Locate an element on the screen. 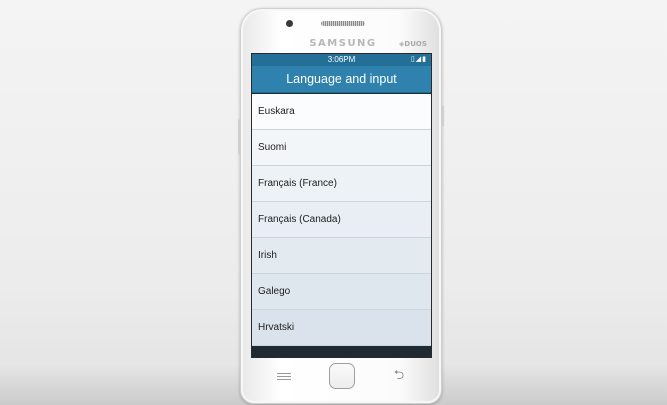  earpiece-speaker is located at coordinates (343, 23).